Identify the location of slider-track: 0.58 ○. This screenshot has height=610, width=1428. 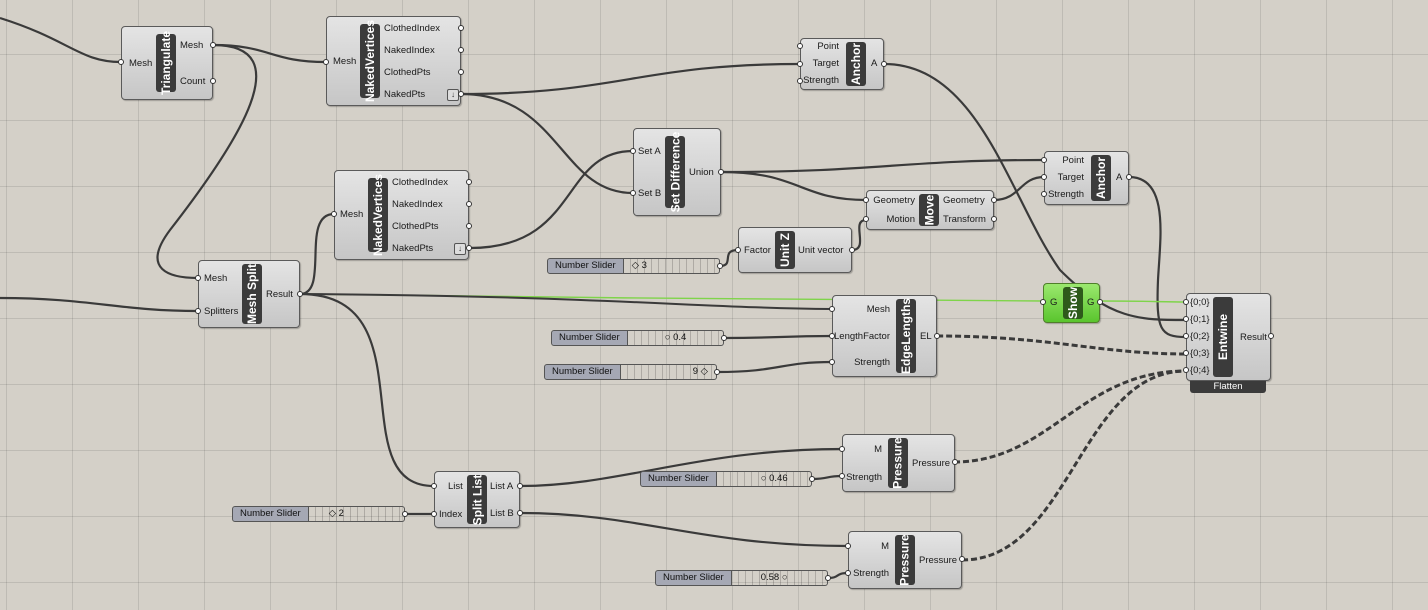
(779, 578).